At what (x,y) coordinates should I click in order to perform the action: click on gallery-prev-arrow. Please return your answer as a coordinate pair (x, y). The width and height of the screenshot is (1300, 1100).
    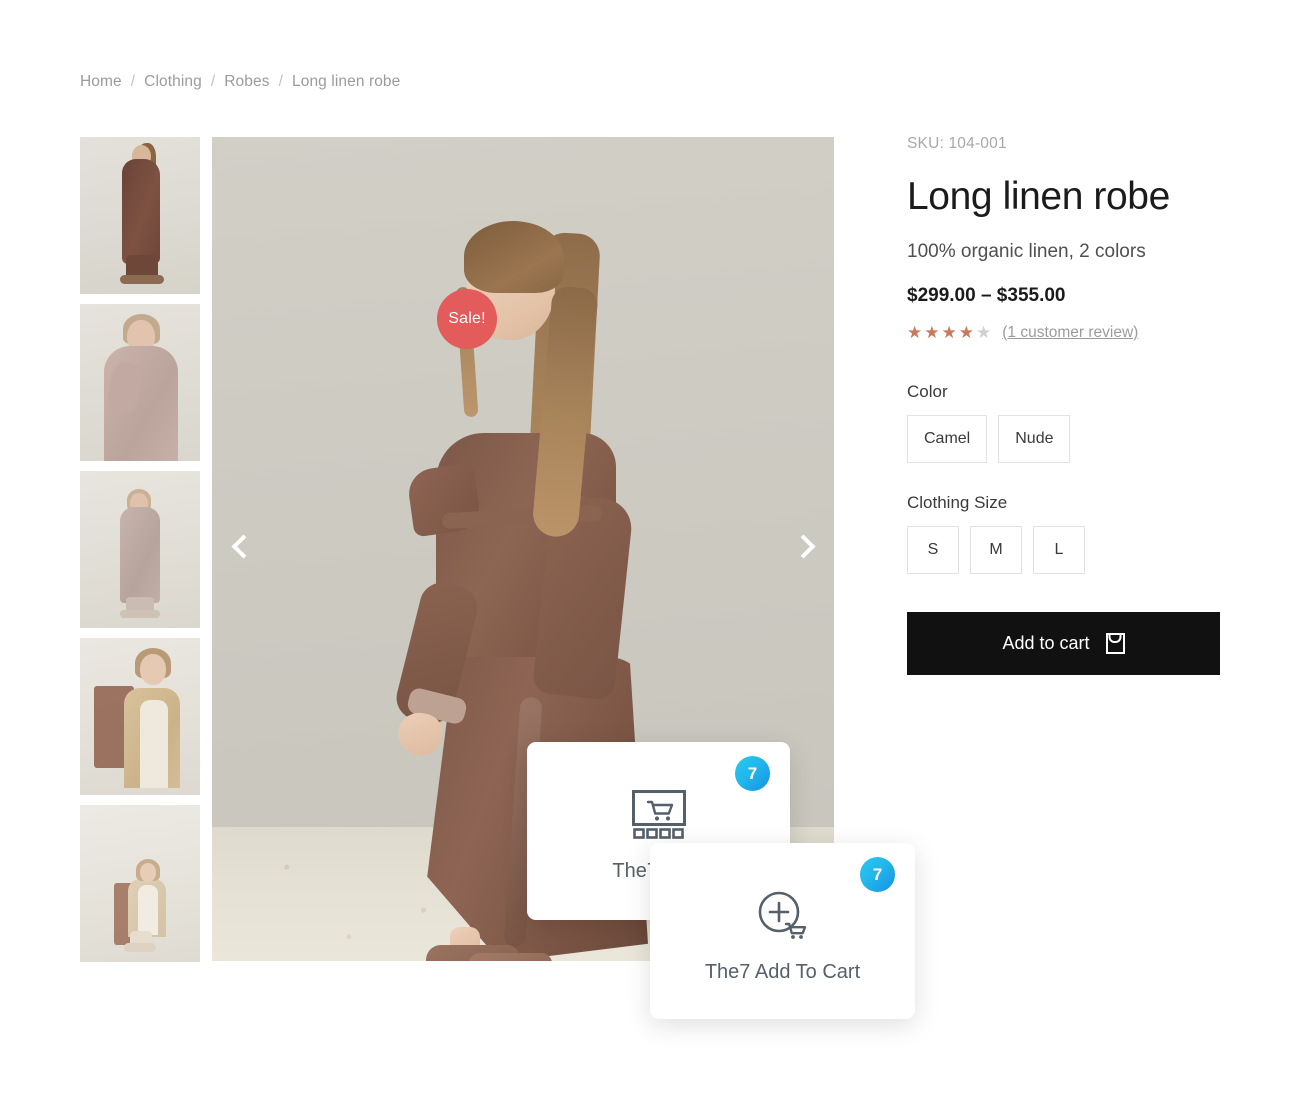
    Looking at the image, I should click on (241, 546).